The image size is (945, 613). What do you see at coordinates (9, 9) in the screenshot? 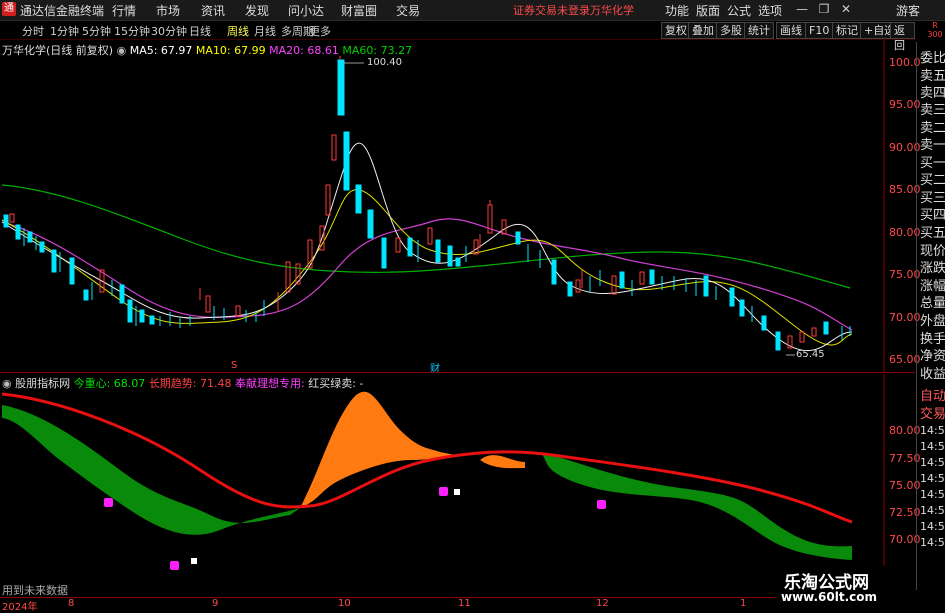
I see `app-logo: 通` at bounding box center [9, 9].